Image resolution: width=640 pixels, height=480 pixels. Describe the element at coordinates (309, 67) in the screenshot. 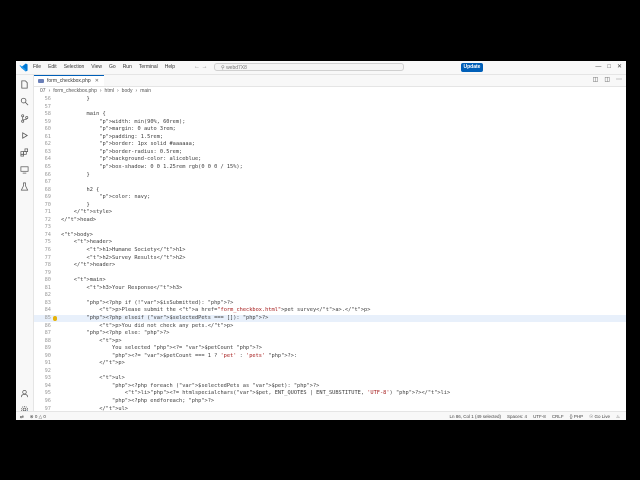

I see `command-center-search: ⚲ webd7X8` at that location.